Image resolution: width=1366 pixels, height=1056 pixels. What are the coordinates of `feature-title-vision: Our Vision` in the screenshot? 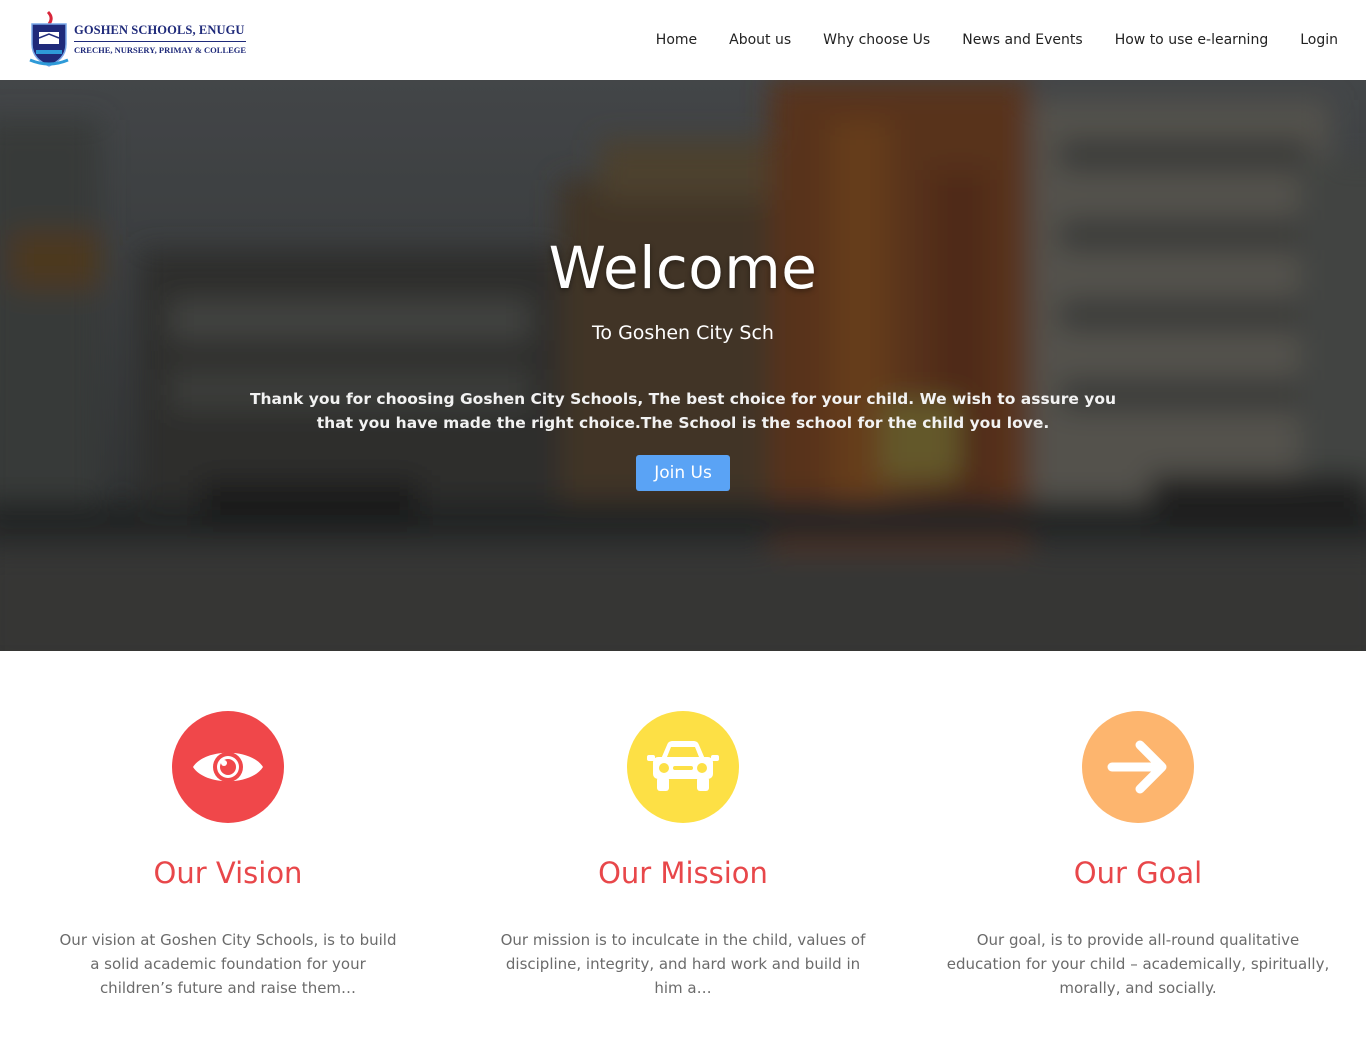 It's located at (228, 873).